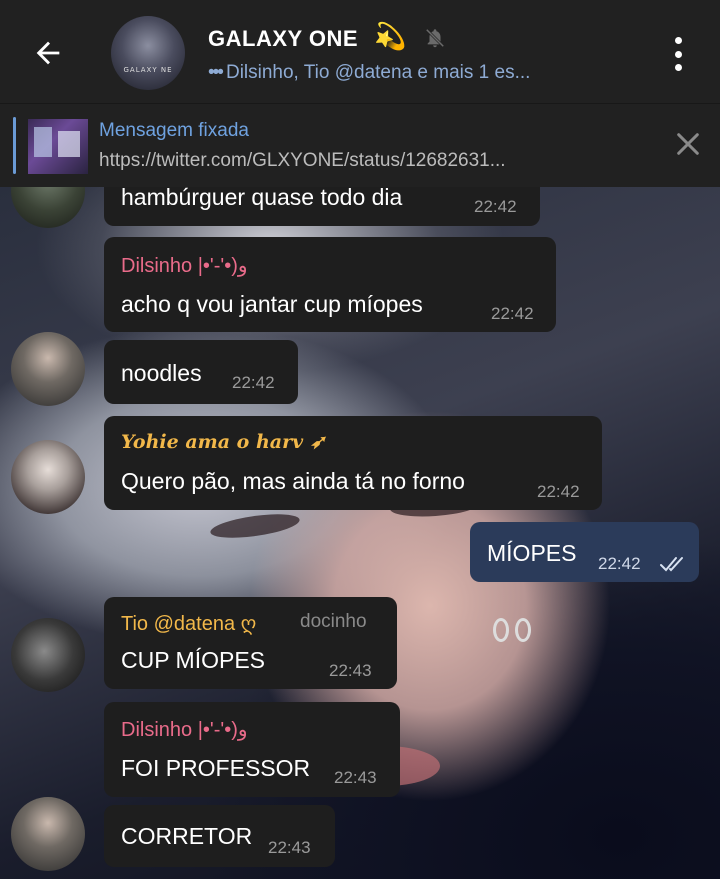  I want to click on message-text: Quero pão, mas ainda tá no forno, so click(293, 481).